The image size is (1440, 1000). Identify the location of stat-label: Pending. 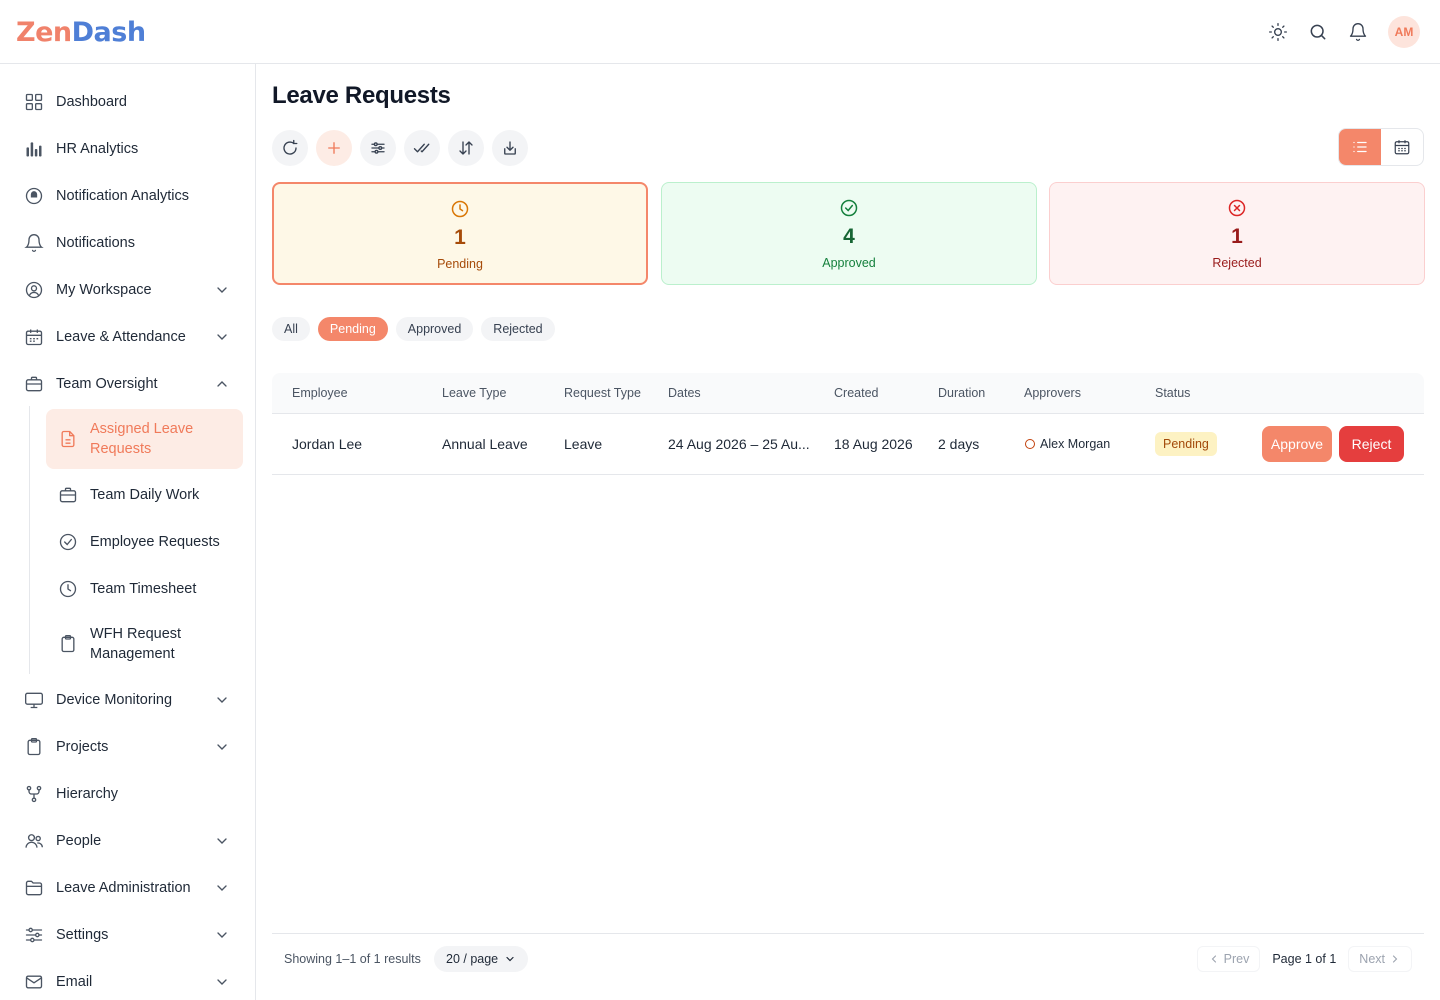
(460, 264).